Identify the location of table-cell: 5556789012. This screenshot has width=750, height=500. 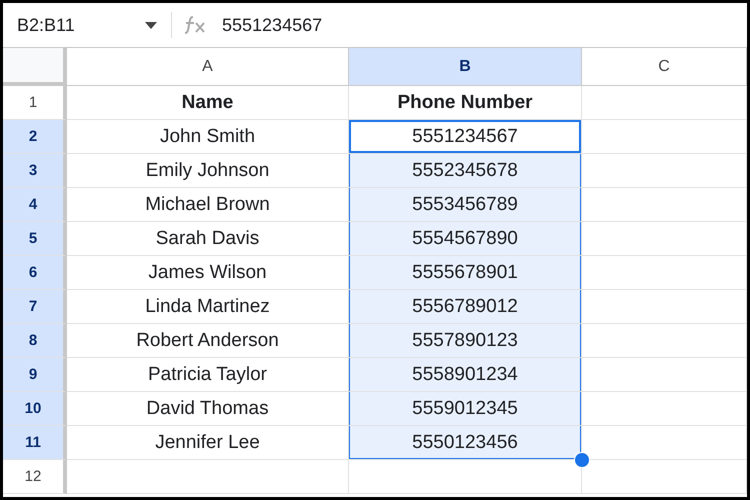
(465, 307).